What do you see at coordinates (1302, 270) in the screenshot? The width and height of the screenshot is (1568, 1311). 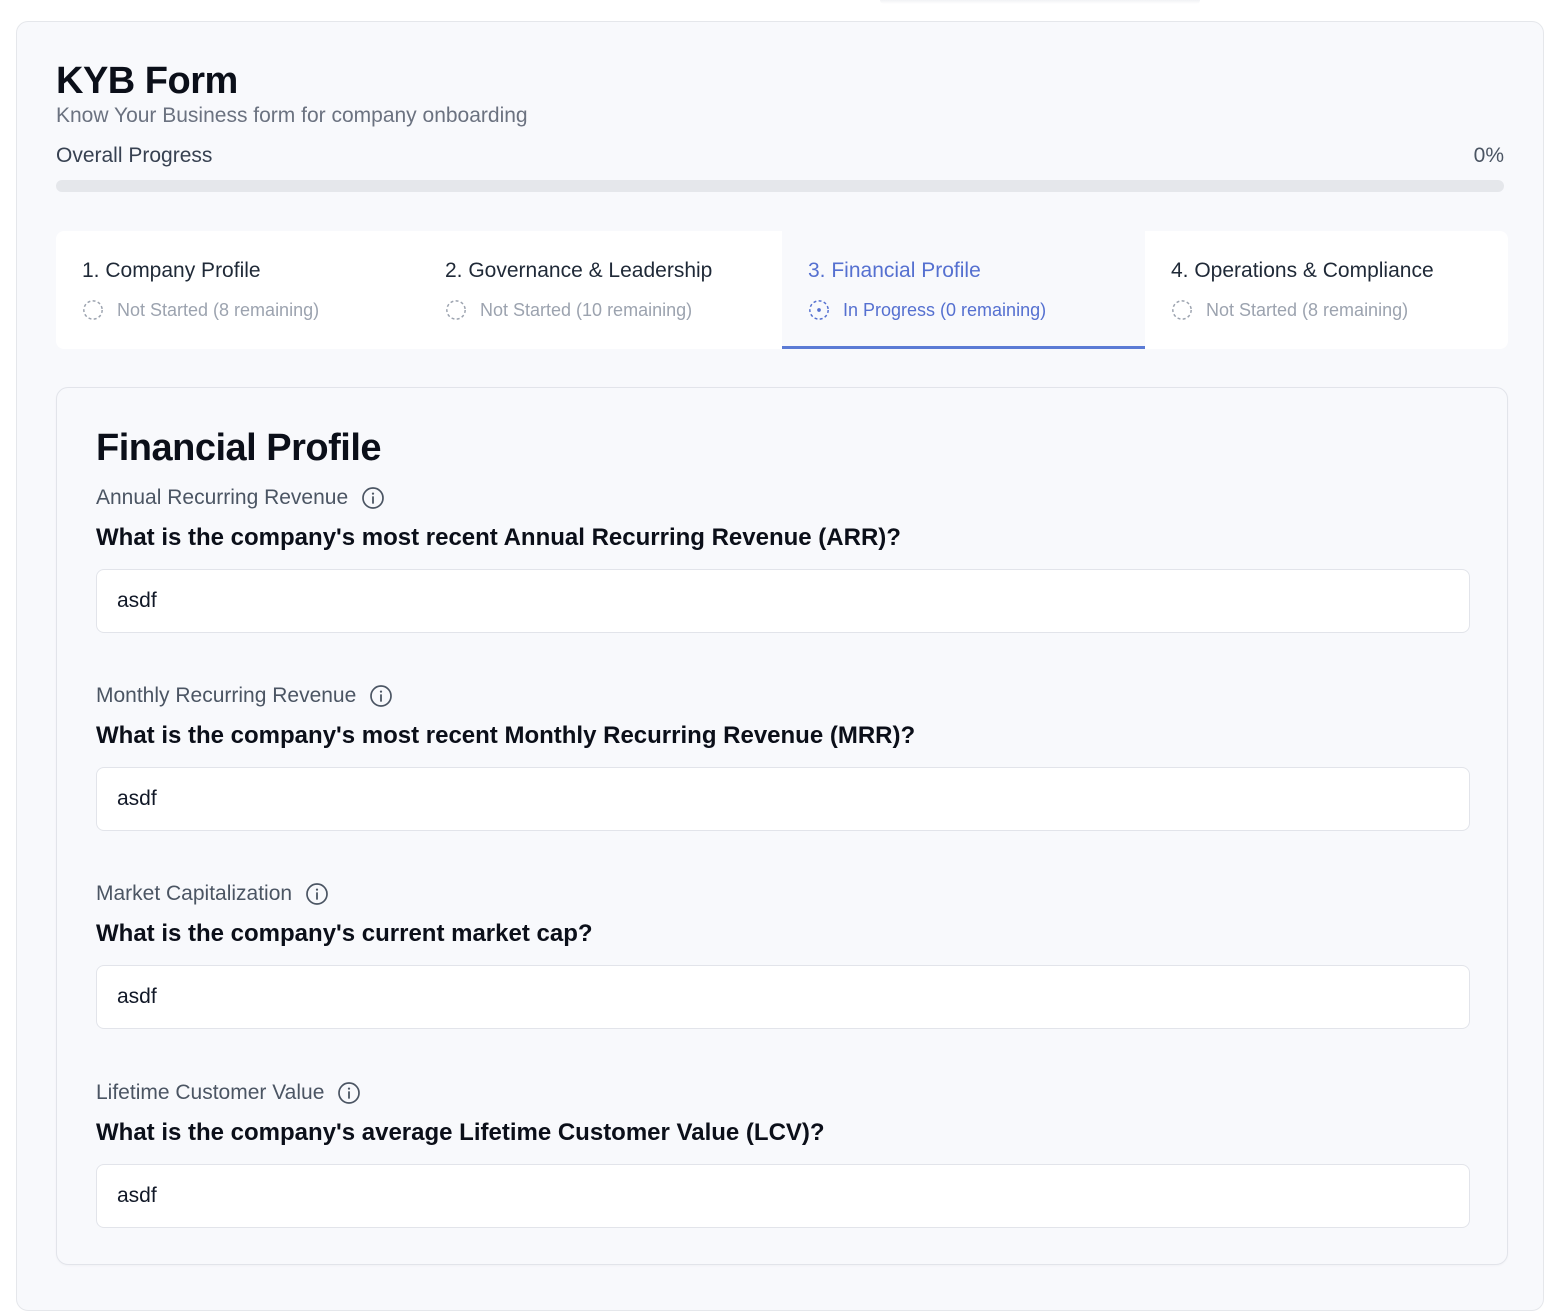 I see `tab-title: 4. Operations & Compliance` at bounding box center [1302, 270].